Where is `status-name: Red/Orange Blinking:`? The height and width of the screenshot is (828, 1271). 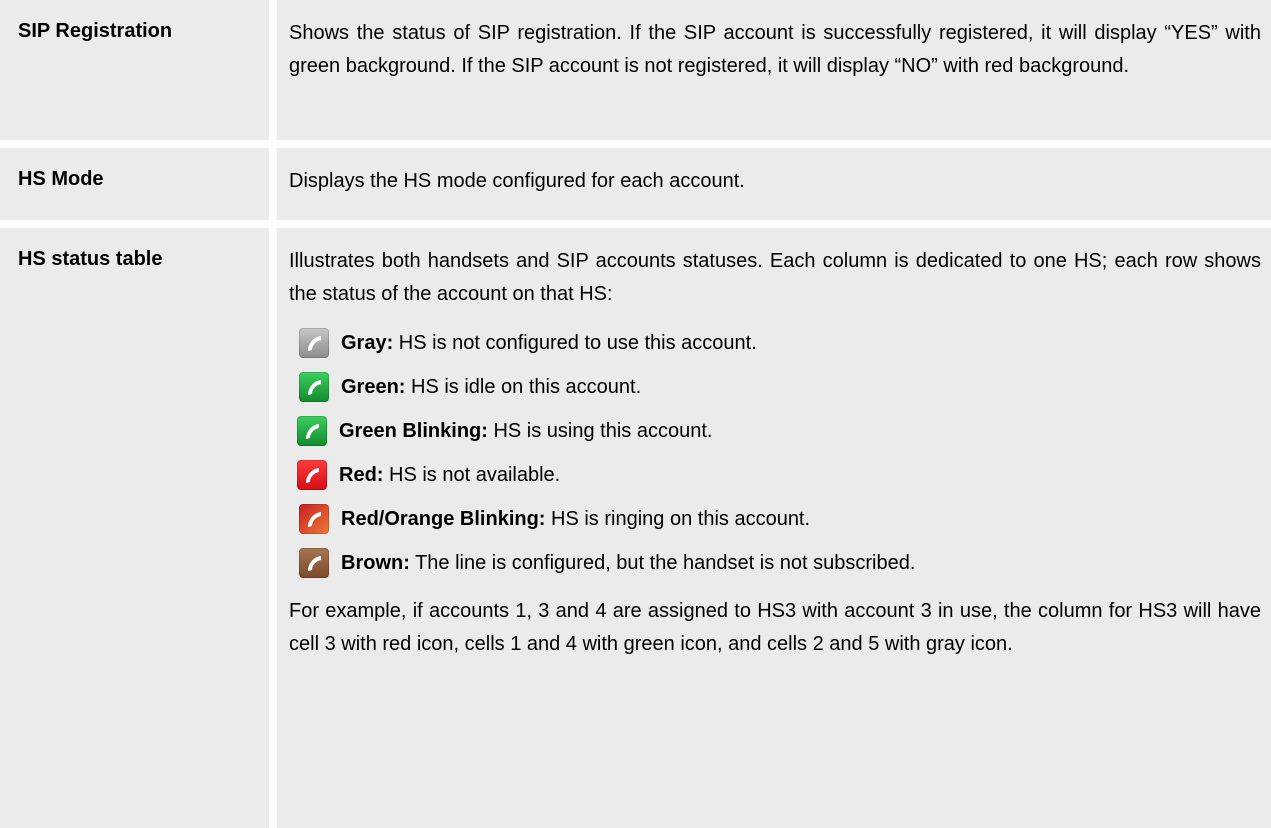 status-name: Red/Orange Blinking: is located at coordinates (443, 518).